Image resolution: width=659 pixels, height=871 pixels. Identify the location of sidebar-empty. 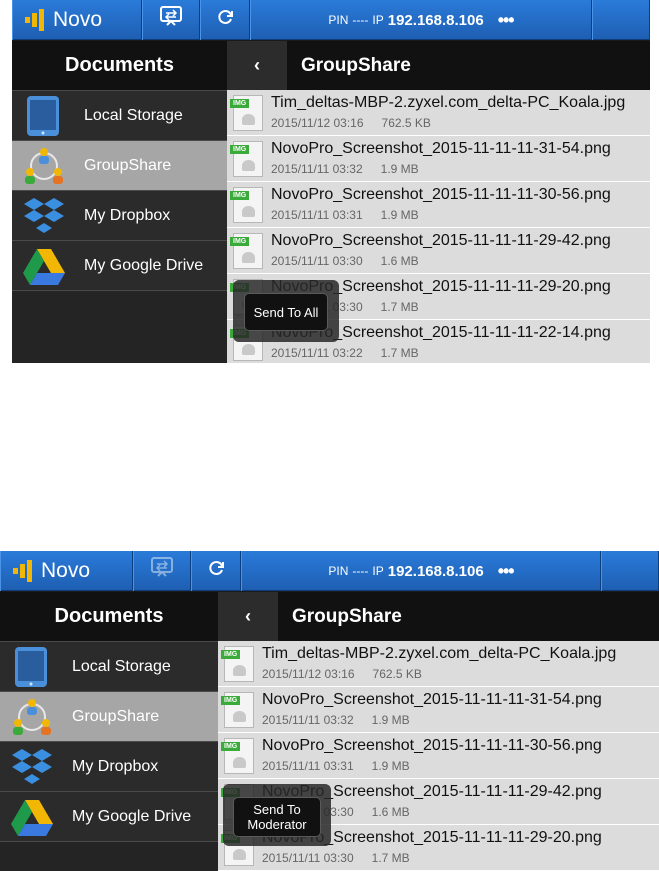
(119, 326).